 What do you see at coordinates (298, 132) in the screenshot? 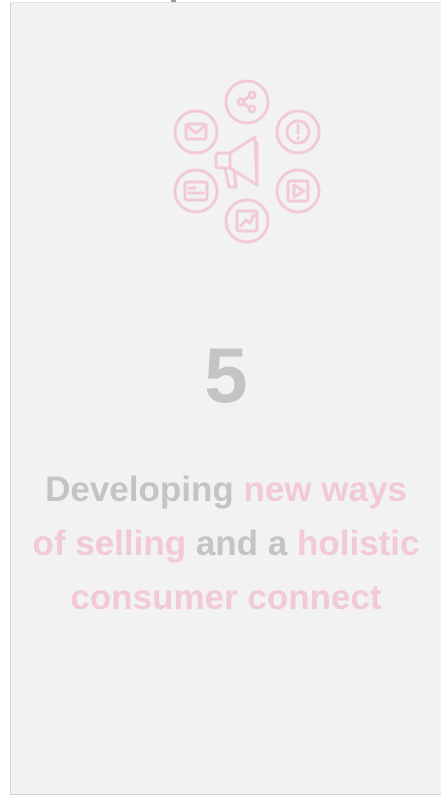
I see `alert-icon` at bounding box center [298, 132].